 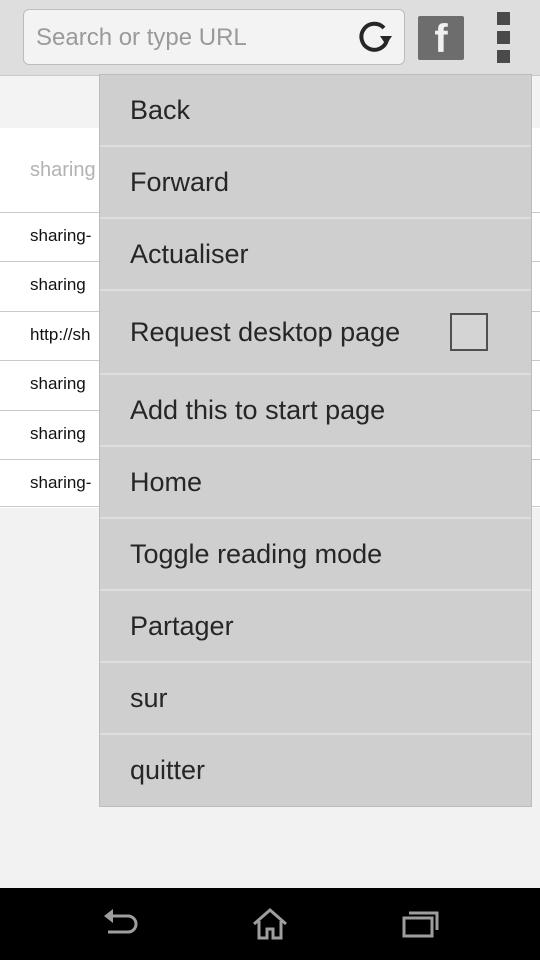 I want to click on menu-item-refresh: Actualiser, so click(x=315, y=255).